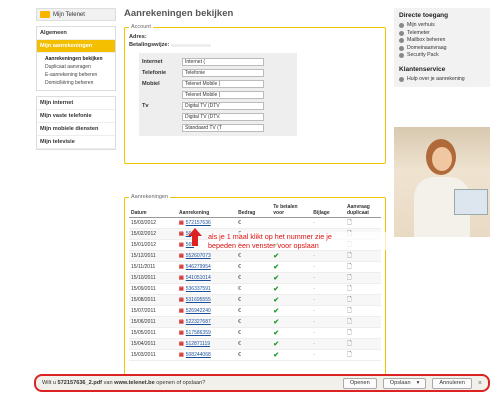 The image size is (500, 395). What do you see at coordinates (198, 311) in the screenshot?
I see `invoice-number-link: 526942240` at bounding box center [198, 311].